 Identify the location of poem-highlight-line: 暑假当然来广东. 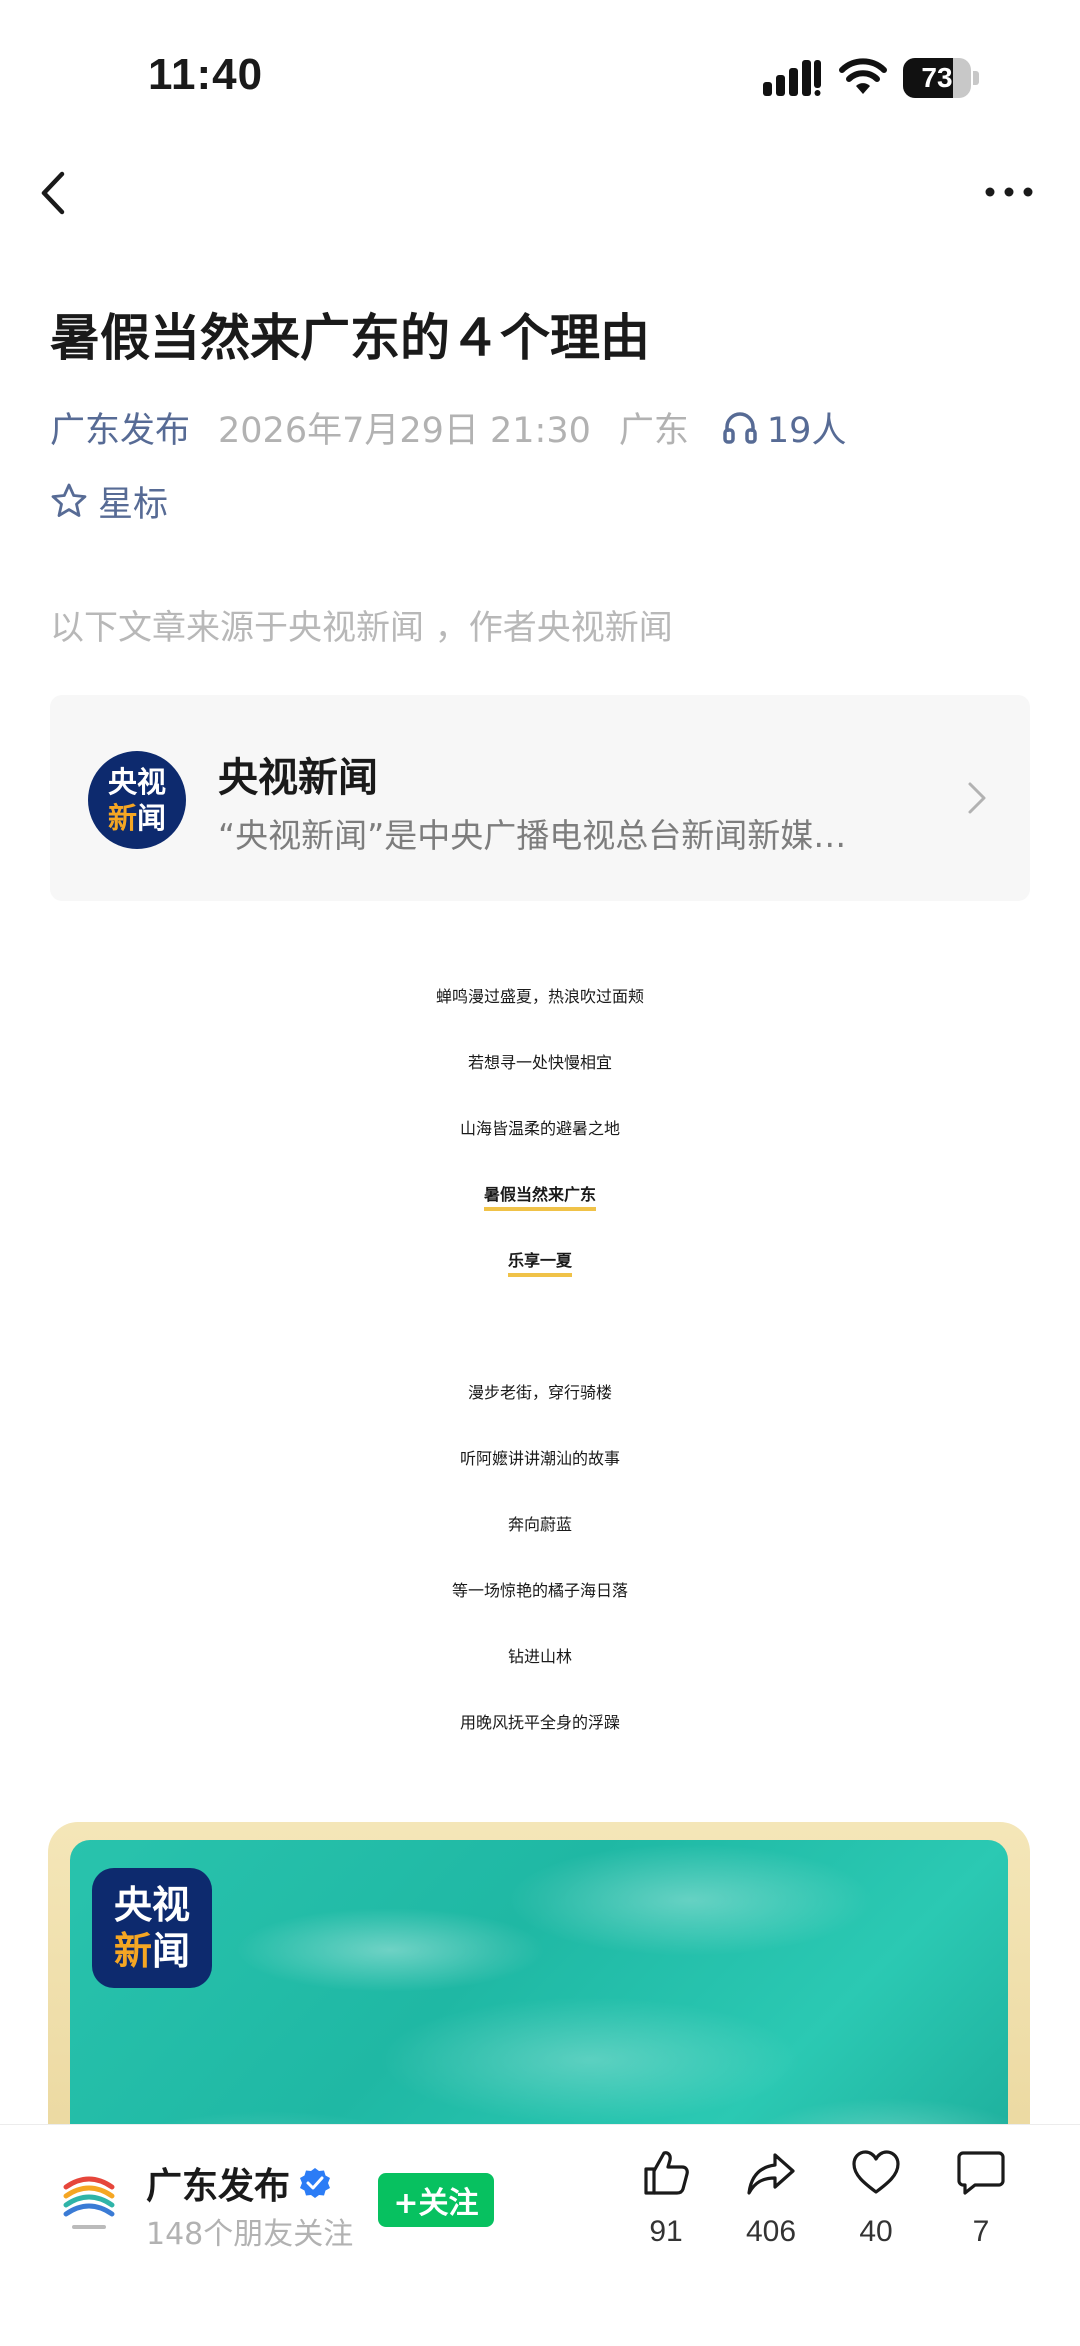
(540, 1195).